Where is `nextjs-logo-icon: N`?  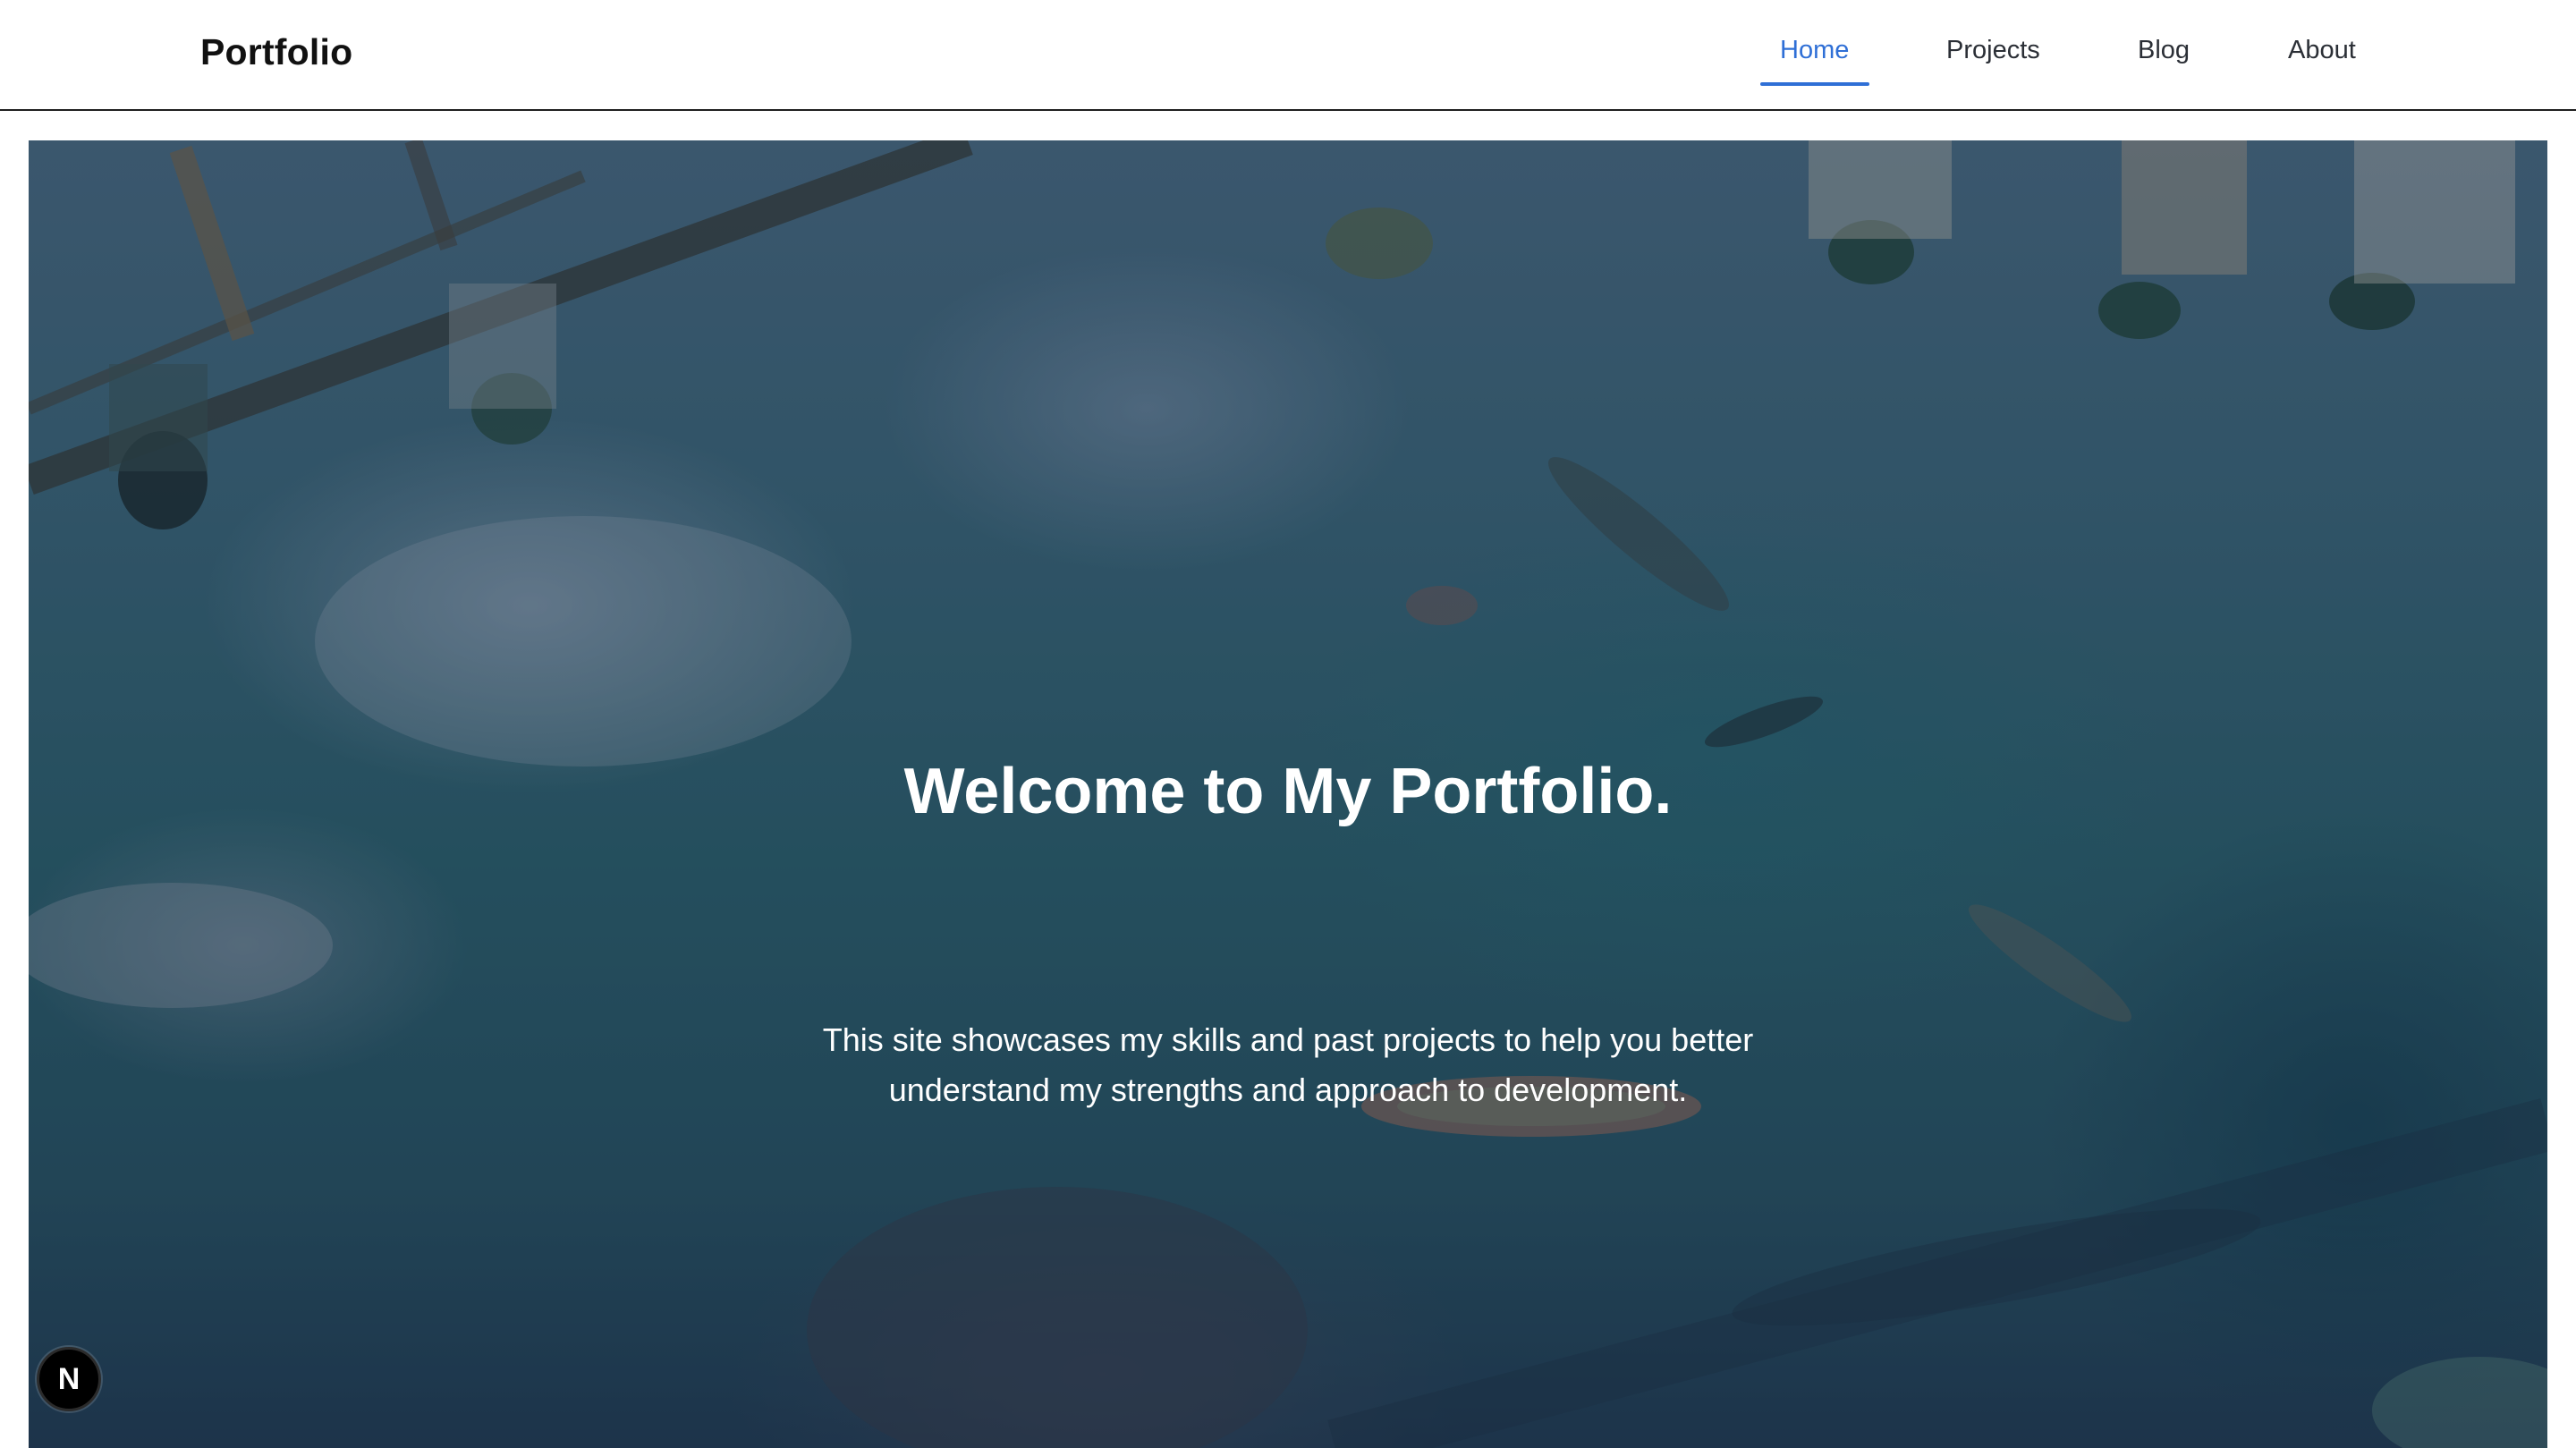 nextjs-logo-icon: N is located at coordinates (68, 1378).